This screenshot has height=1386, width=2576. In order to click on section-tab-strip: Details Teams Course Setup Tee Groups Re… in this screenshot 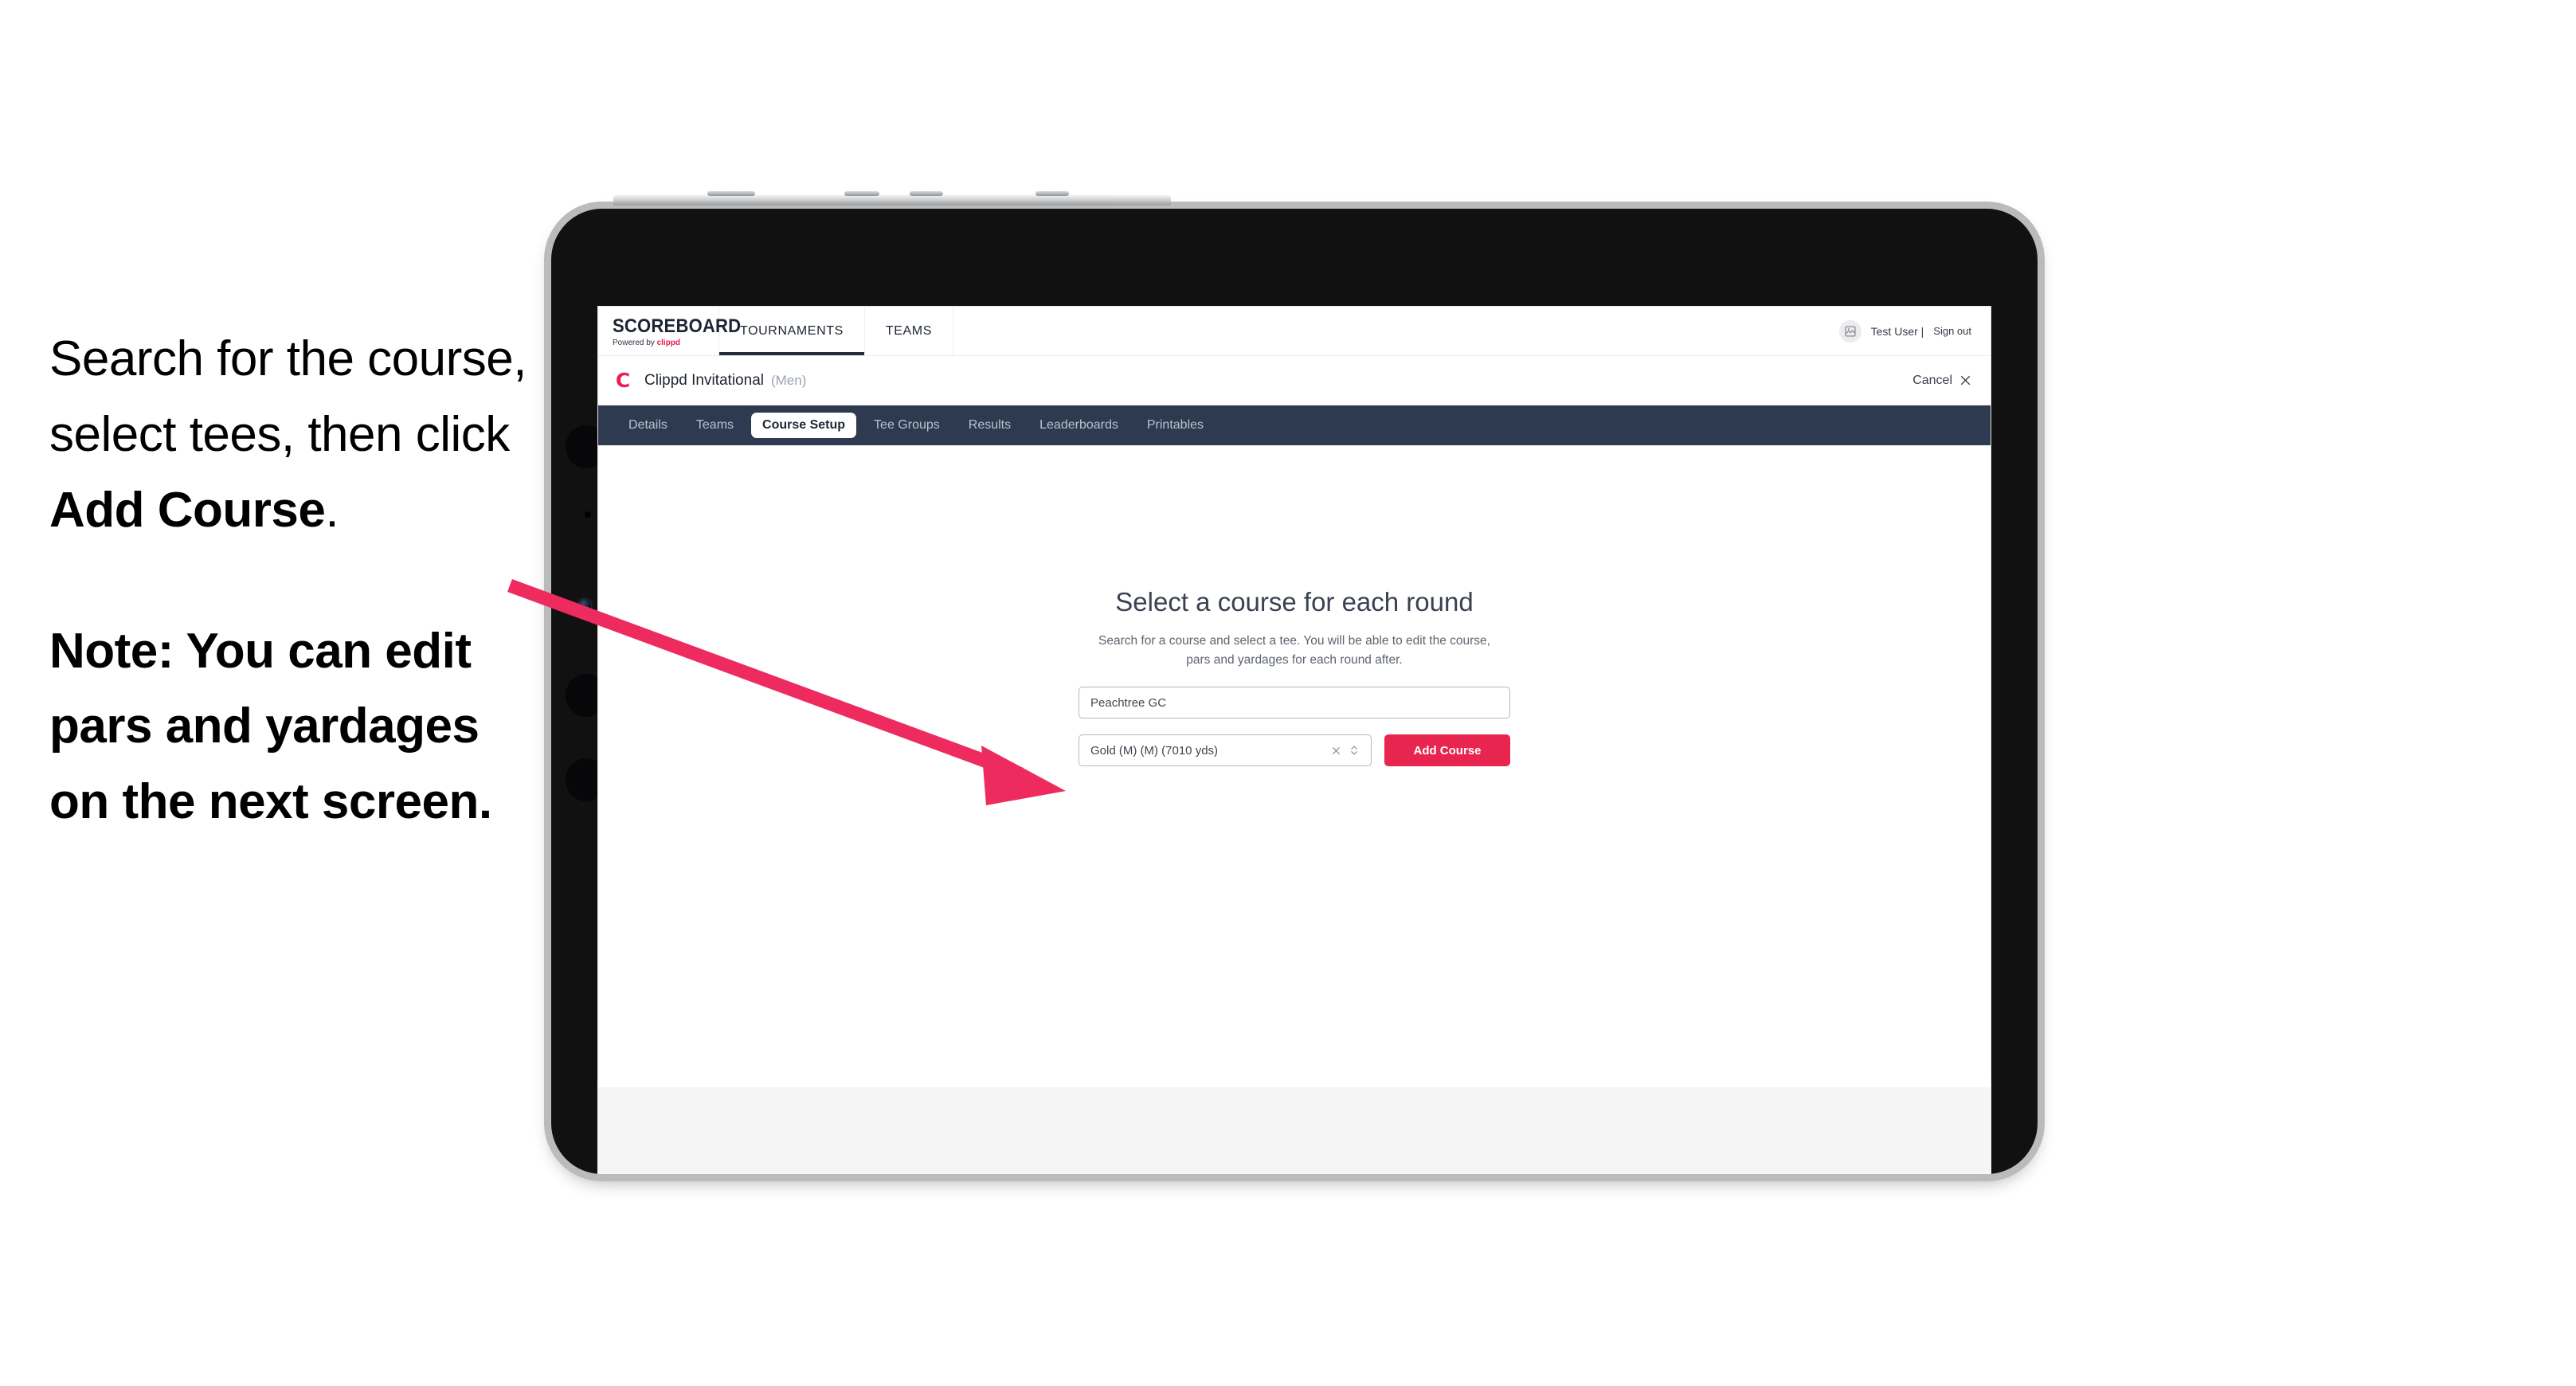, I will do `click(1294, 425)`.